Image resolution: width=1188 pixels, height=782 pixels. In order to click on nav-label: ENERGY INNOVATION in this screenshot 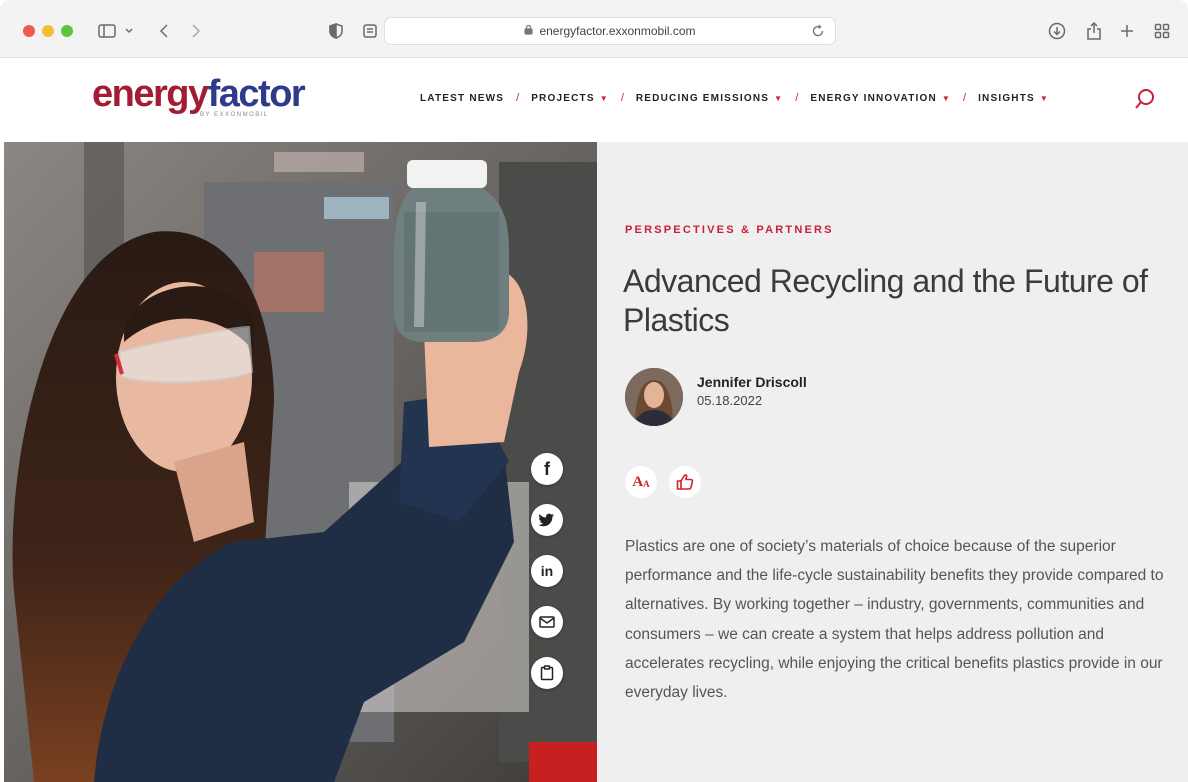, I will do `click(873, 98)`.